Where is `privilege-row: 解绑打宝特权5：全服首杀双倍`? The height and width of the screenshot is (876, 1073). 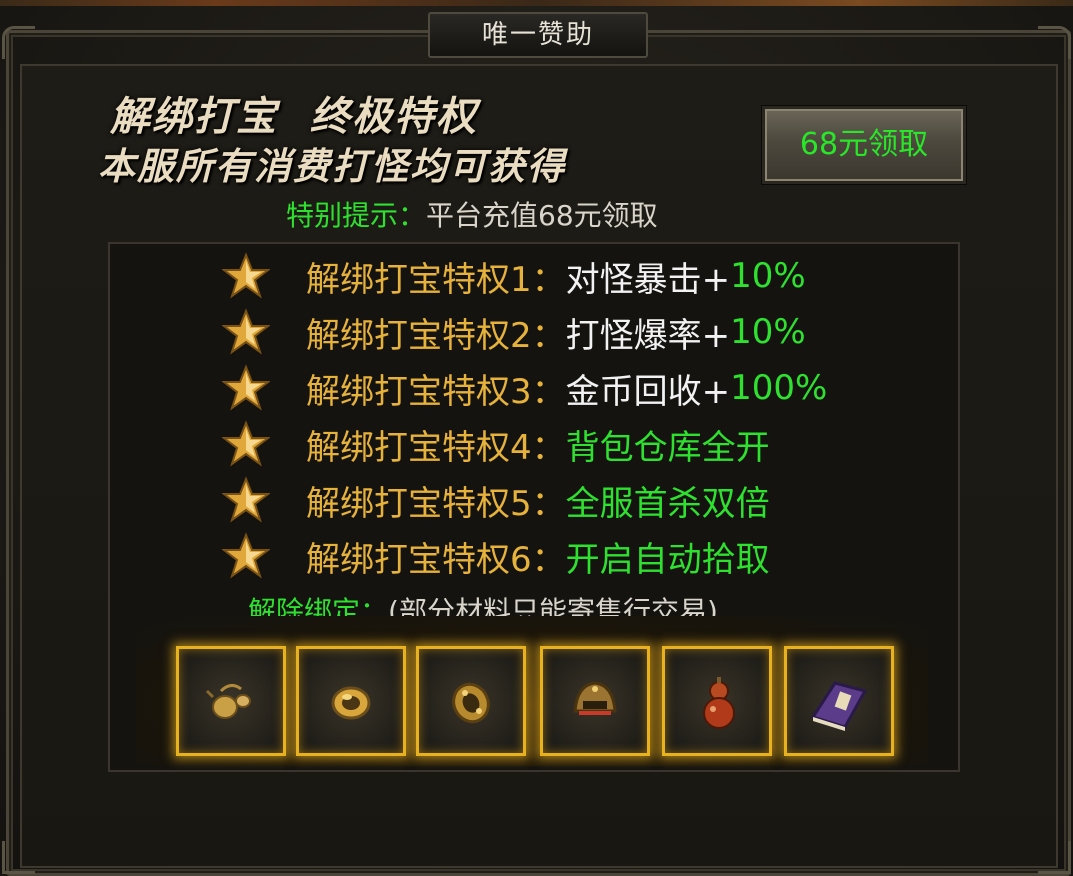
privilege-row: 解绑打宝特权5：全服首杀双倍 is located at coordinates (496, 500).